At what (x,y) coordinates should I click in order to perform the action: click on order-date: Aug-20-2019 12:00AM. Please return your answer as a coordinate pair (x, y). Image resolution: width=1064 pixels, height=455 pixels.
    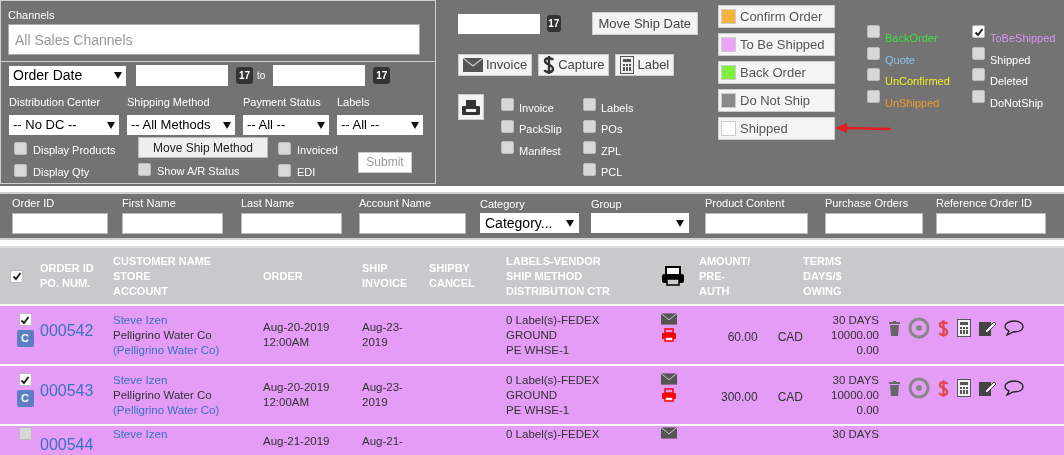
    Looking at the image, I should click on (297, 395).